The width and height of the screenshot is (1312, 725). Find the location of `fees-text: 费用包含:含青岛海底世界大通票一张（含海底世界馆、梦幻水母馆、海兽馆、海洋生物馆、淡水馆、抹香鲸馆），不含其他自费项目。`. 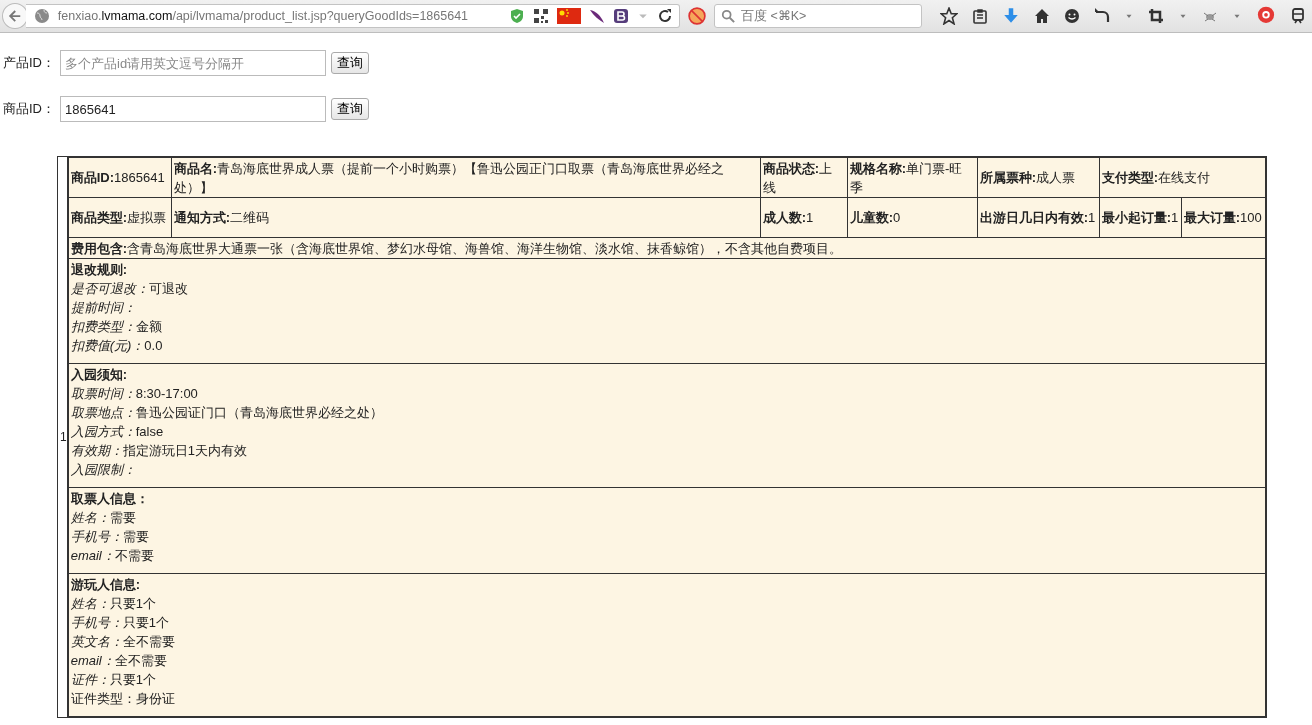

fees-text: 费用包含:含青岛海底世界大通票一张（含海底世界馆、梦幻水母馆、海兽馆、海洋生物馆、淡水馆、抹香鲸馆），不含其他自费项目。 is located at coordinates (667, 248).